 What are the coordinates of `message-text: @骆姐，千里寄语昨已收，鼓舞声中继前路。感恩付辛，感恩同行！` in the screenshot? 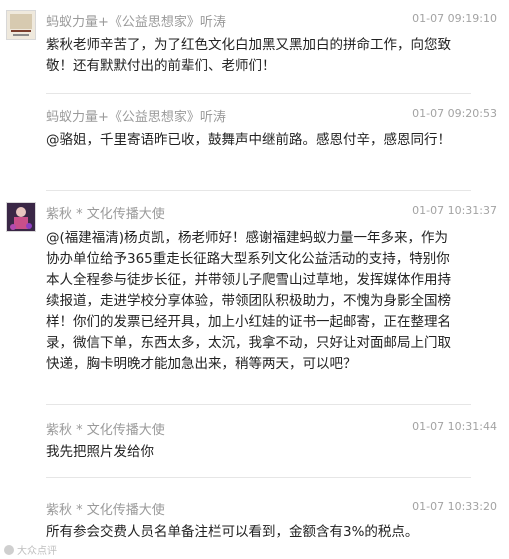 It's located at (248, 140).